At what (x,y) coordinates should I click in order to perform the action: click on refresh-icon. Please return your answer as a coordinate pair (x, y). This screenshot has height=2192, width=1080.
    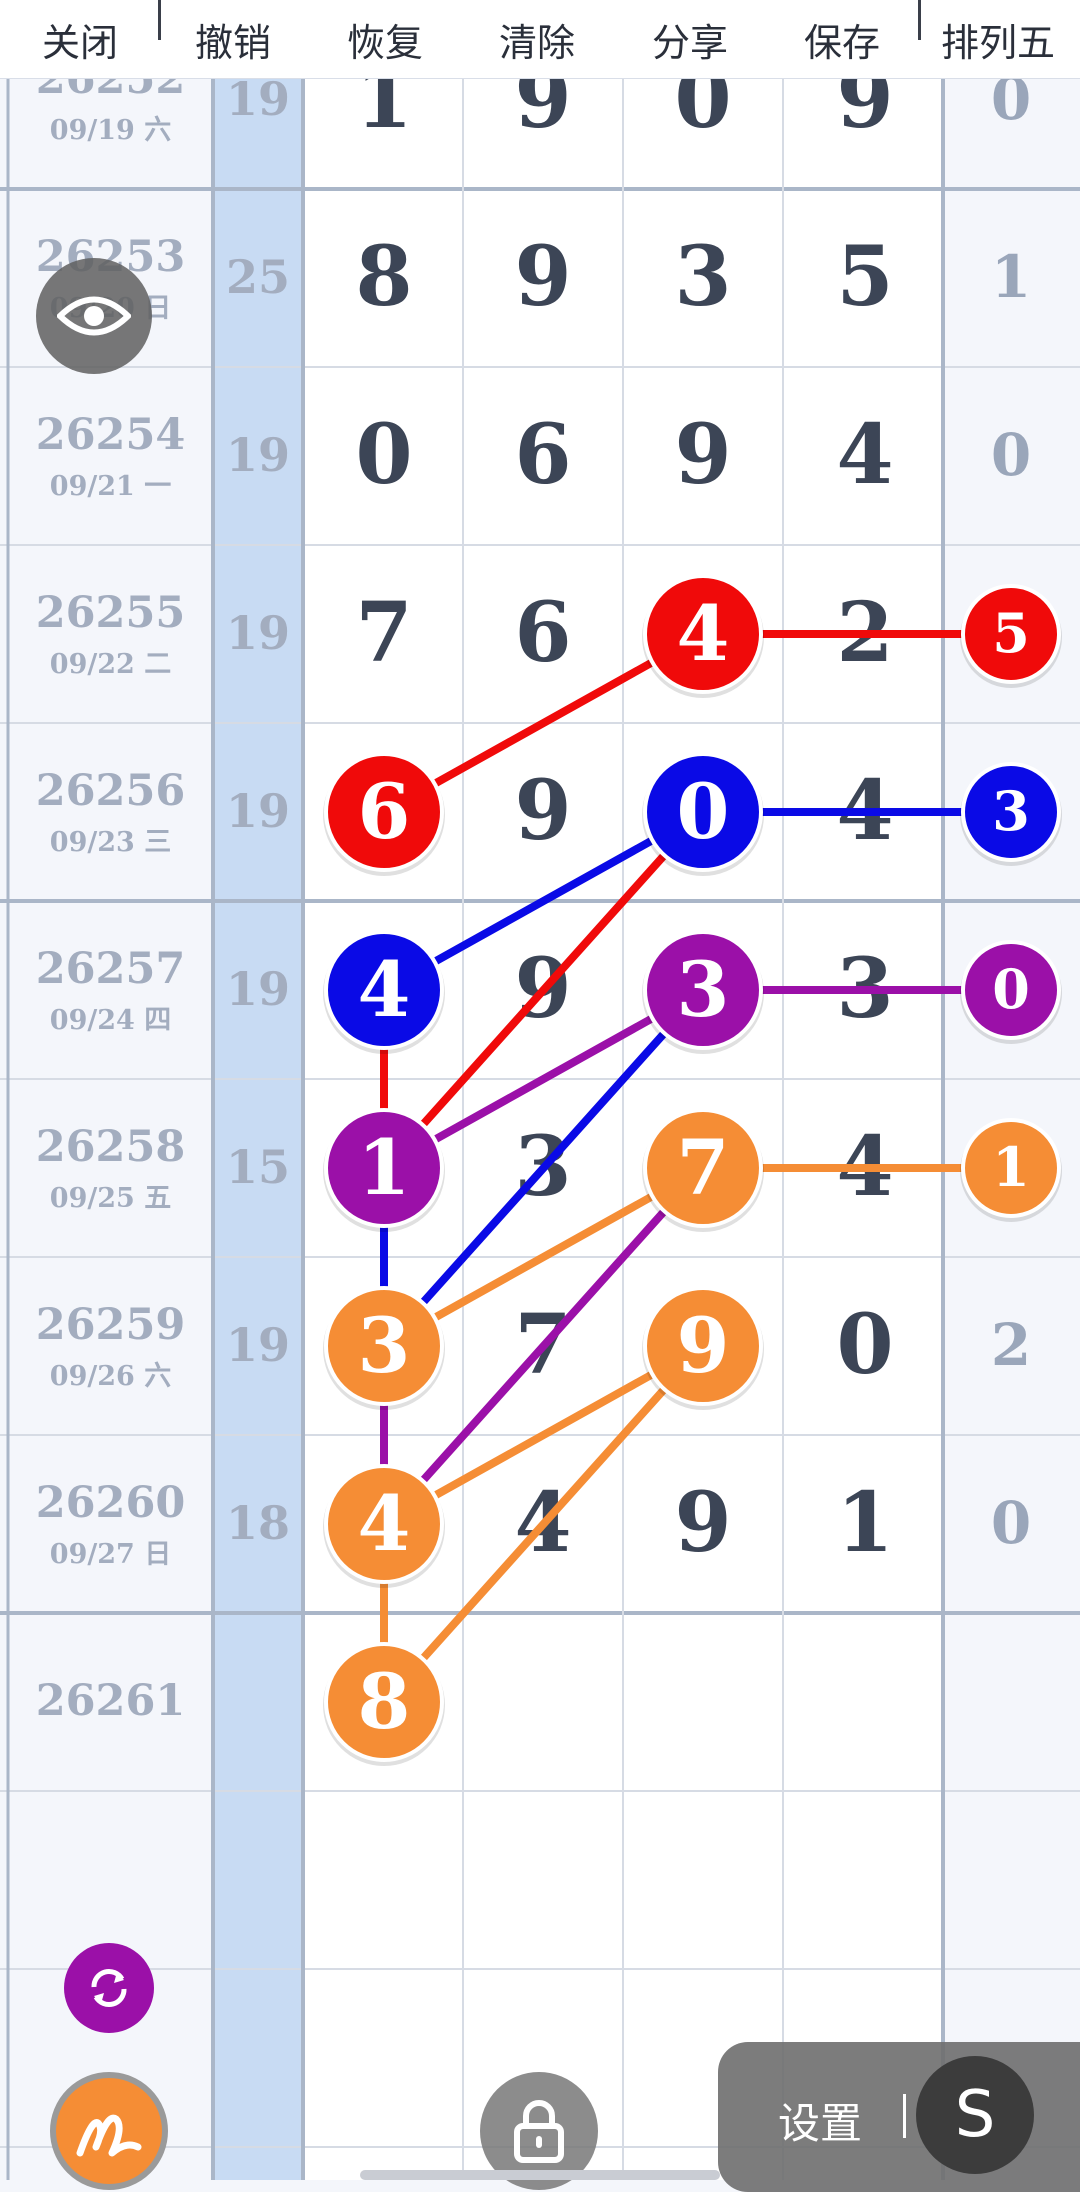
    Looking at the image, I should click on (109, 1988).